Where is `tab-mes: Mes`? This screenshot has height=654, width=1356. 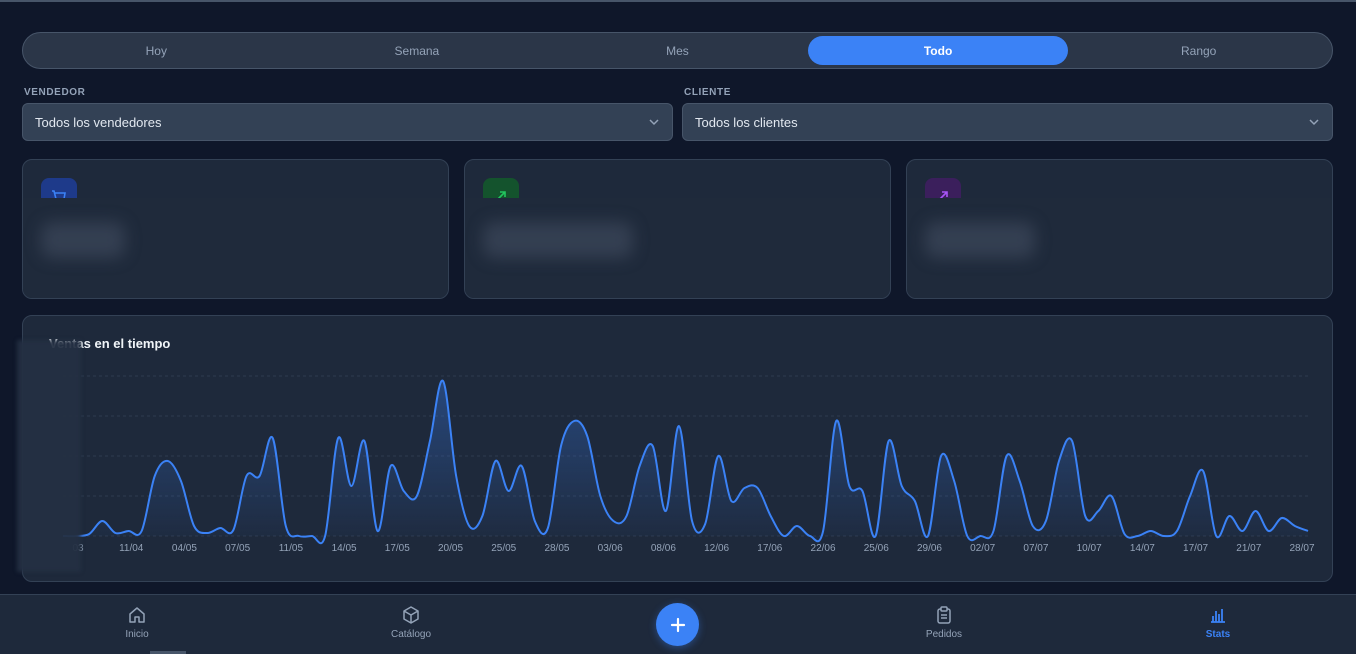 tab-mes: Mes is located at coordinates (677, 50).